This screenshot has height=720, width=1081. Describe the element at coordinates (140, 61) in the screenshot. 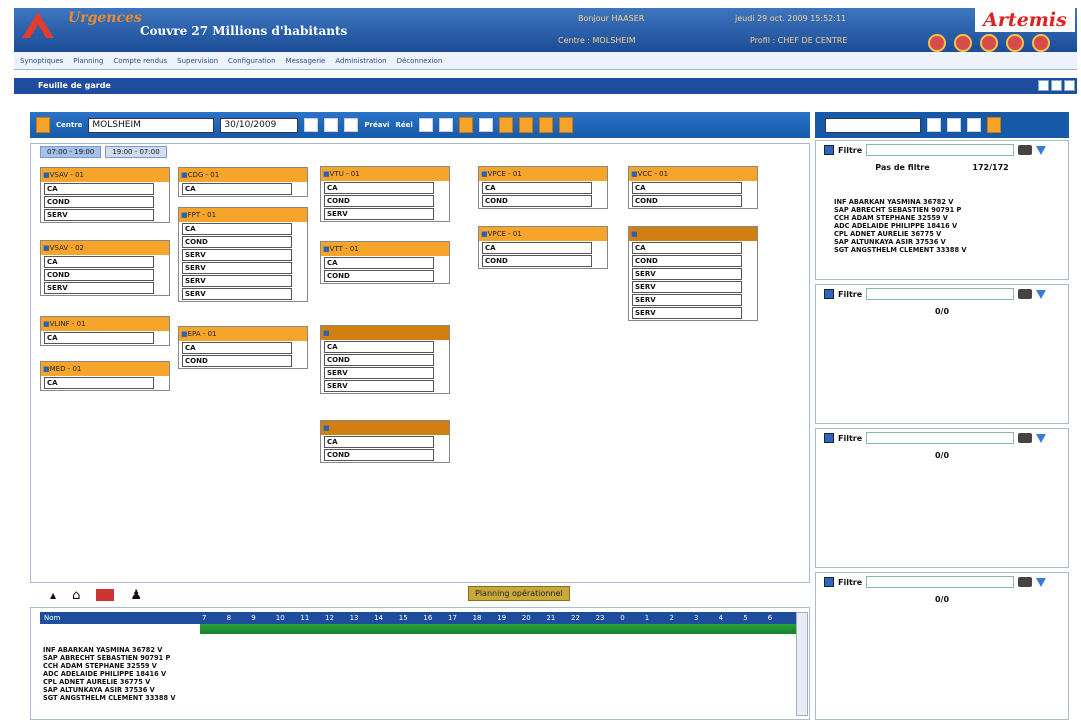

I see `menu-compte-rendus: Compte rendus` at that location.